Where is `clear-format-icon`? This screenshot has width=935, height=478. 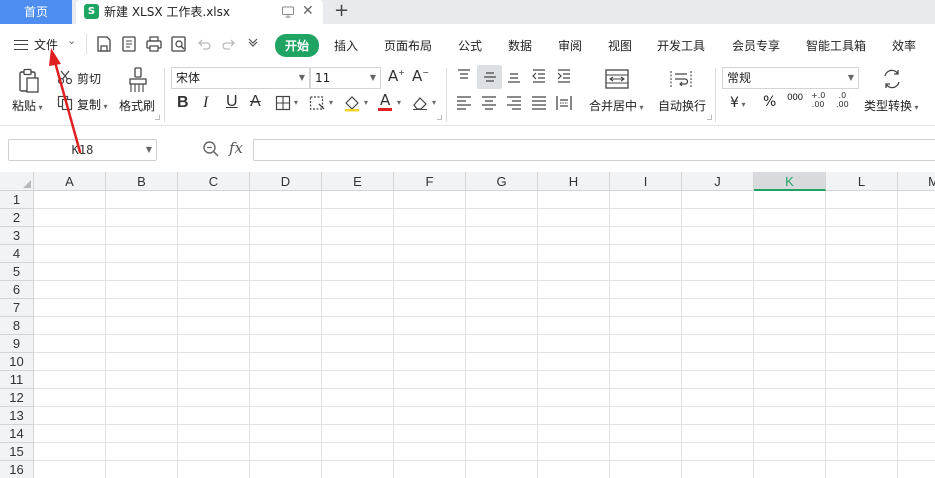 clear-format-icon is located at coordinates (420, 103).